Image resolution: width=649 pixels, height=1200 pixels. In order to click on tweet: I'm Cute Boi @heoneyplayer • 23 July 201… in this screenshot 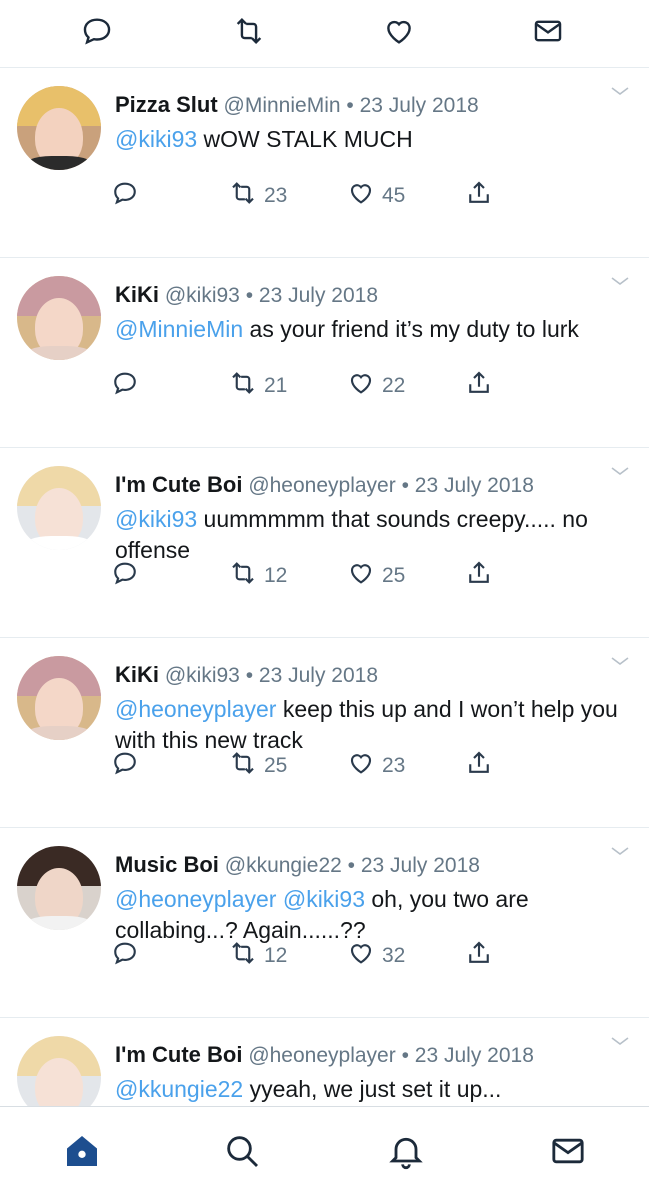, I will do `click(324, 1062)`.